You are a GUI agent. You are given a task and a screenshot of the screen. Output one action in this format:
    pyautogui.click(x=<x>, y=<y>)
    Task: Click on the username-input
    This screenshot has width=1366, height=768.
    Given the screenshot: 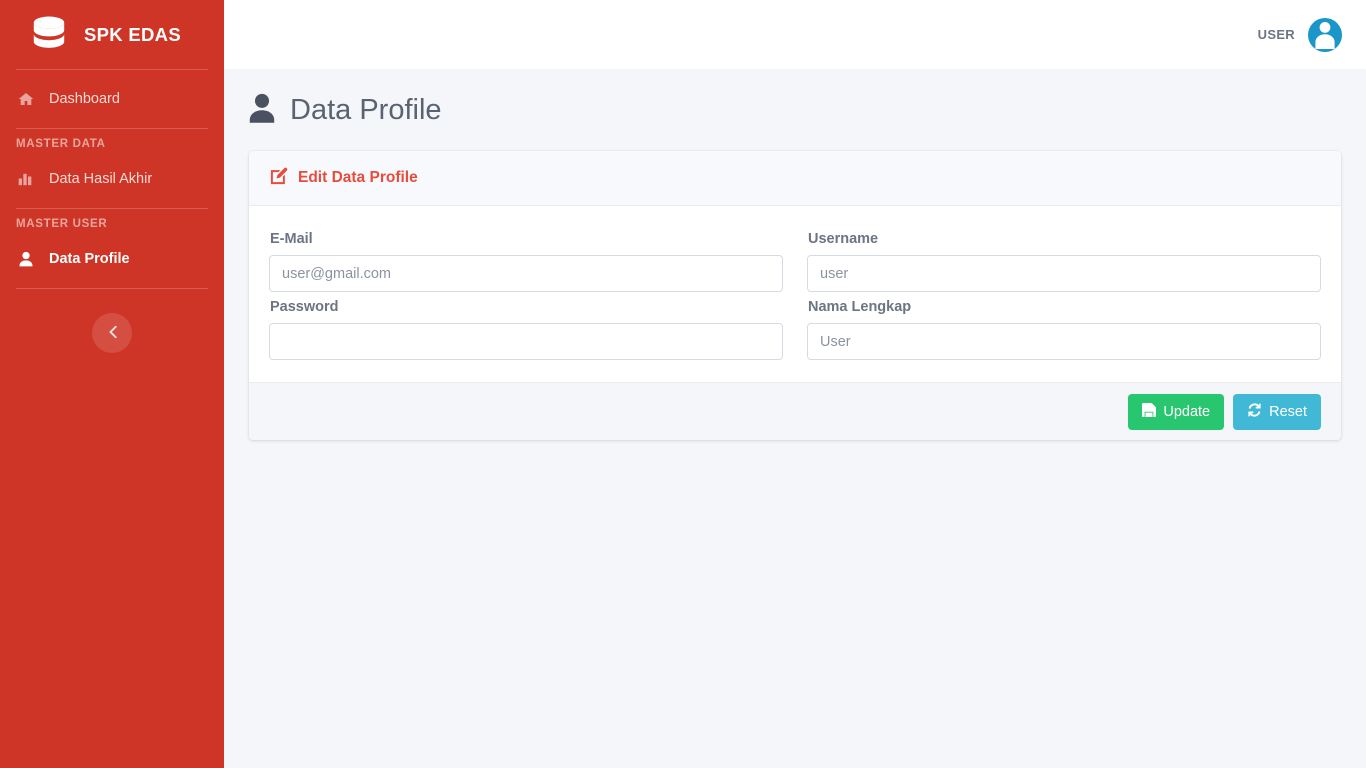 What is the action you would take?
    pyautogui.click(x=1064, y=273)
    